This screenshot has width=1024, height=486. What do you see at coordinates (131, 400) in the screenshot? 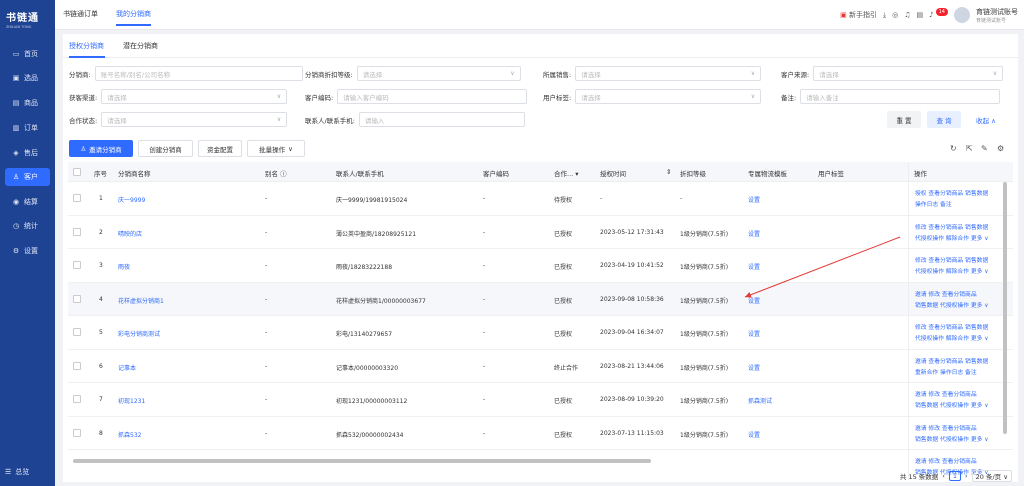
I see `distributor-name: 初现1231` at bounding box center [131, 400].